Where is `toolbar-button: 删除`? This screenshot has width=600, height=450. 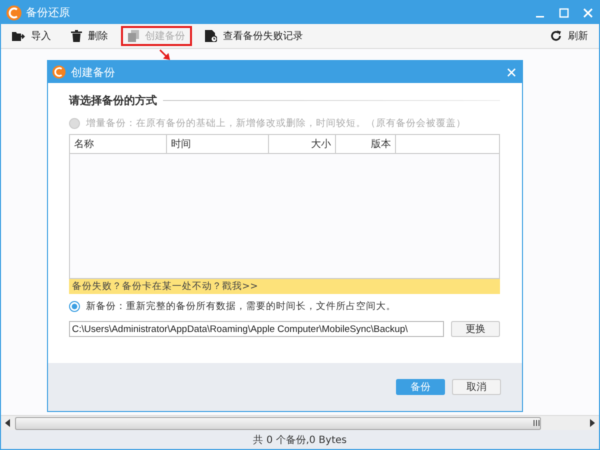
toolbar-button: 删除 is located at coordinates (89, 36).